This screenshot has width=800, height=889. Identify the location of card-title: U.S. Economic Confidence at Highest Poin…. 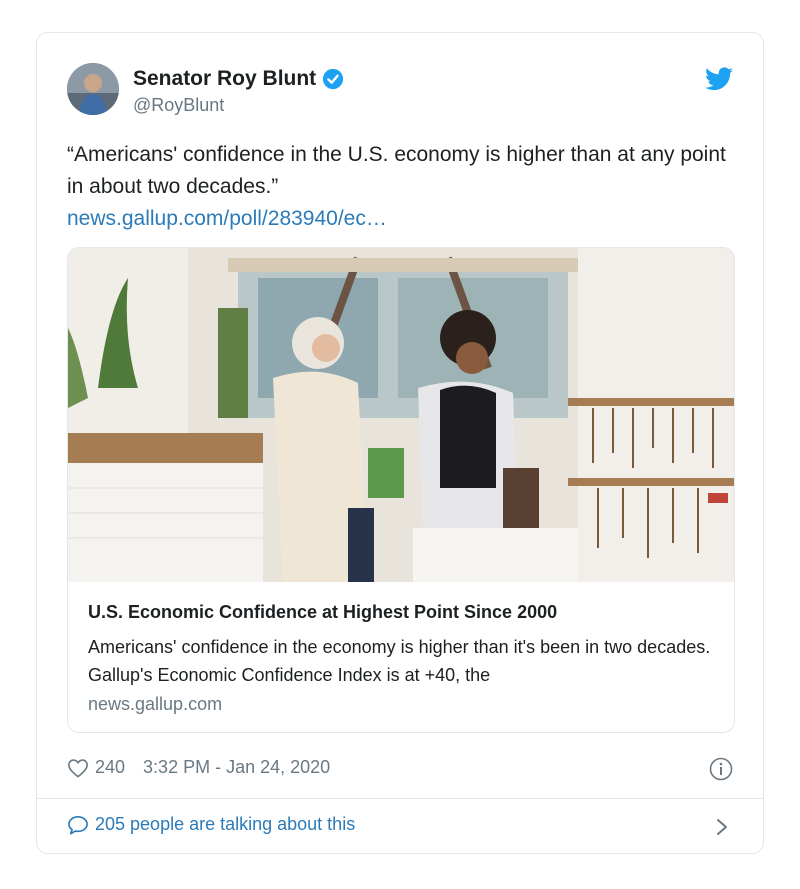
(323, 612).